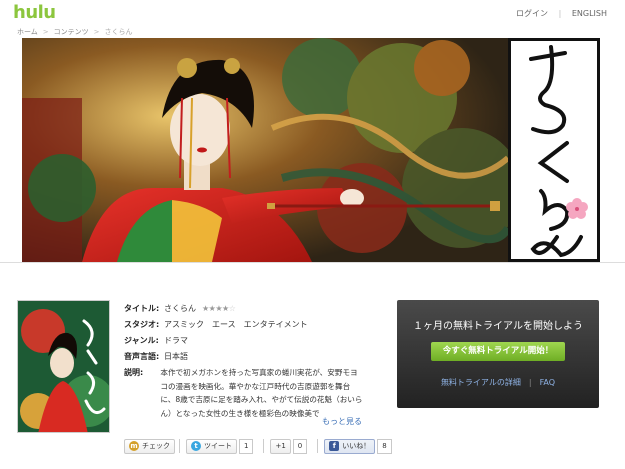  What do you see at coordinates (244, 340) in the screenshot?
I see `genre-row: ジャンル: ドラマ` at bounding box center [244, 340].